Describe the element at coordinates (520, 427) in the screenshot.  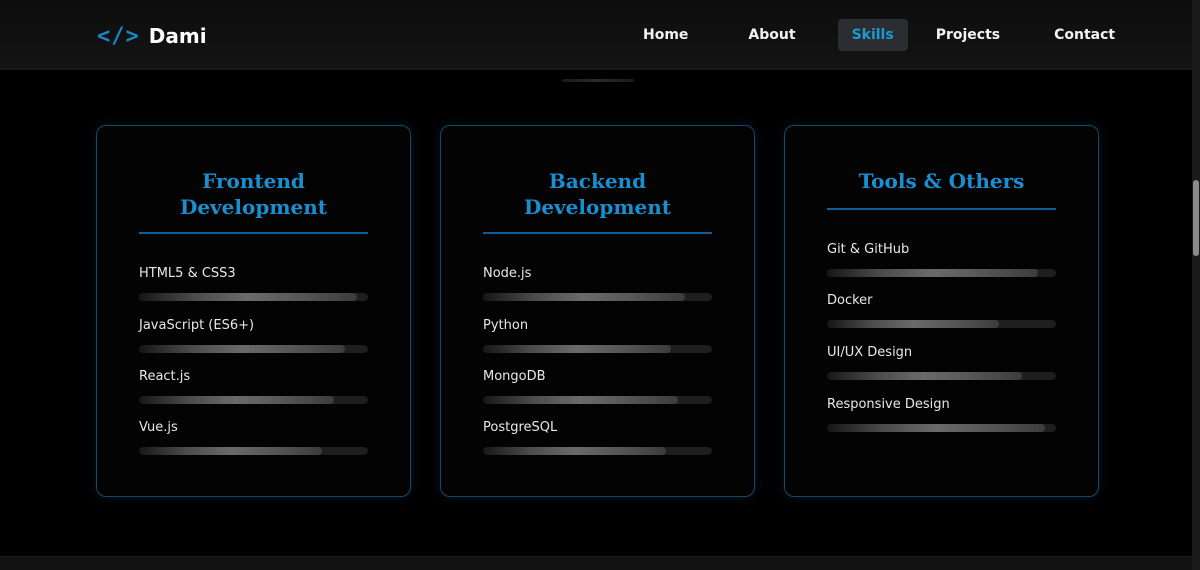
I see `skill-name: PostgreSQL` at that location.